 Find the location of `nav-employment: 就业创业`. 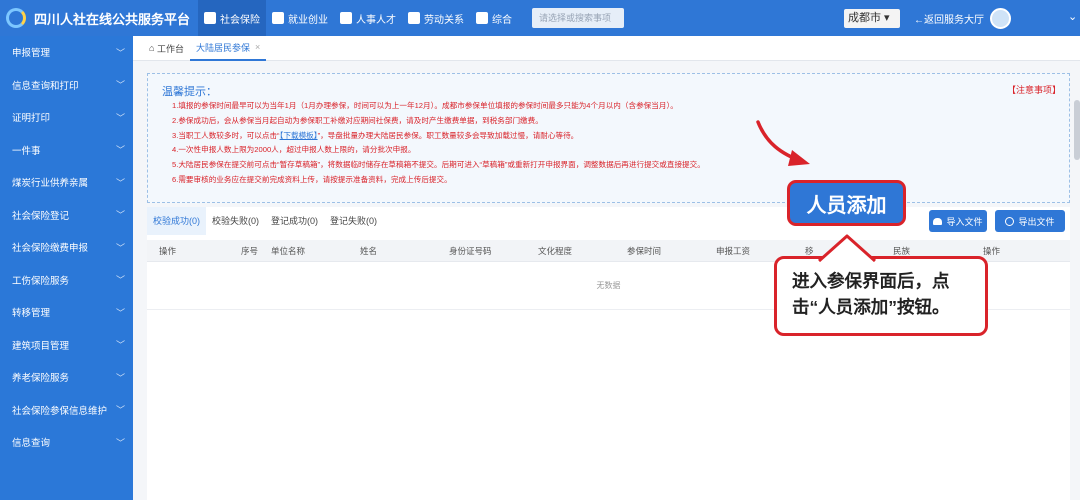

nav-employment: 就业创业 is located at coordinates (300, 18).